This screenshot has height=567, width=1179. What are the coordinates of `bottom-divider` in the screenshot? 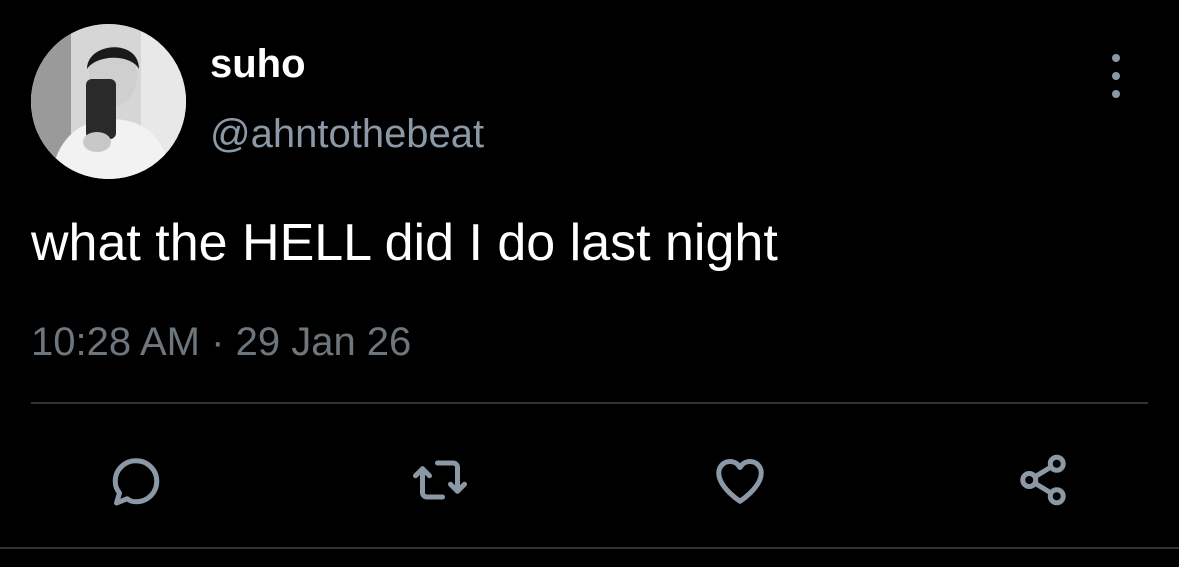 It's located at (589, 548).